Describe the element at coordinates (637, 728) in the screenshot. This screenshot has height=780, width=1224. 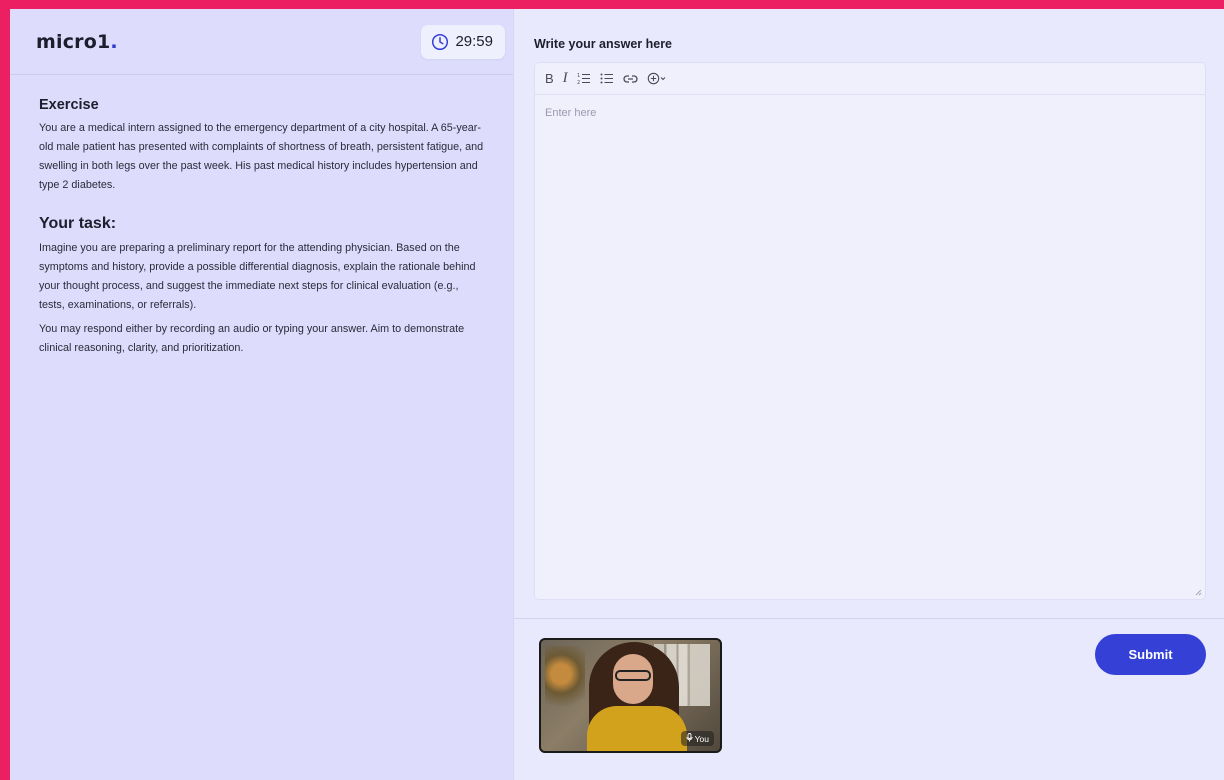
I see `video-person-shirt` at that location.